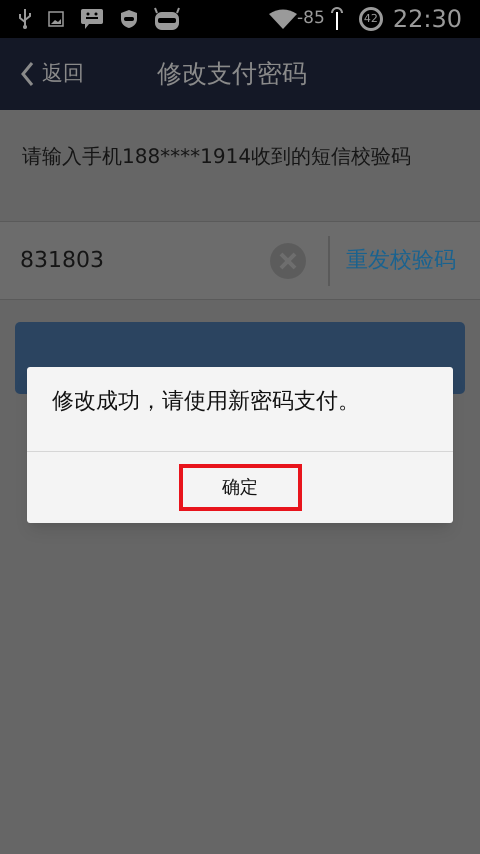 The height and width of the screenshot is (854, 480). What do you see at coordinates (232, 74) in the screenshot?
I see `page-title: 修改支付密码` at bounding box center [232, 74].